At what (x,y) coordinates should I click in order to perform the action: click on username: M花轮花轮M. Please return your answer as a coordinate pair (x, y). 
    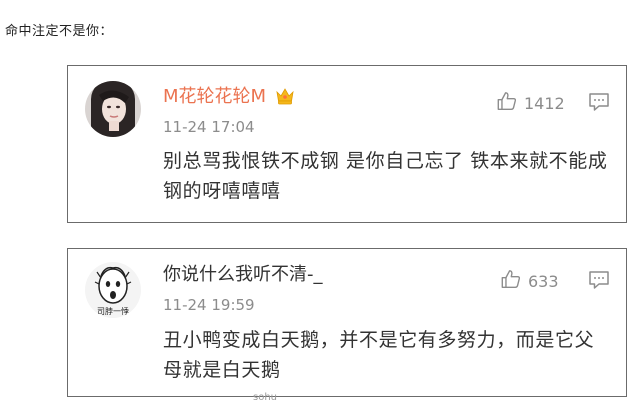
    Looking at the image, I should click on (229, 98).